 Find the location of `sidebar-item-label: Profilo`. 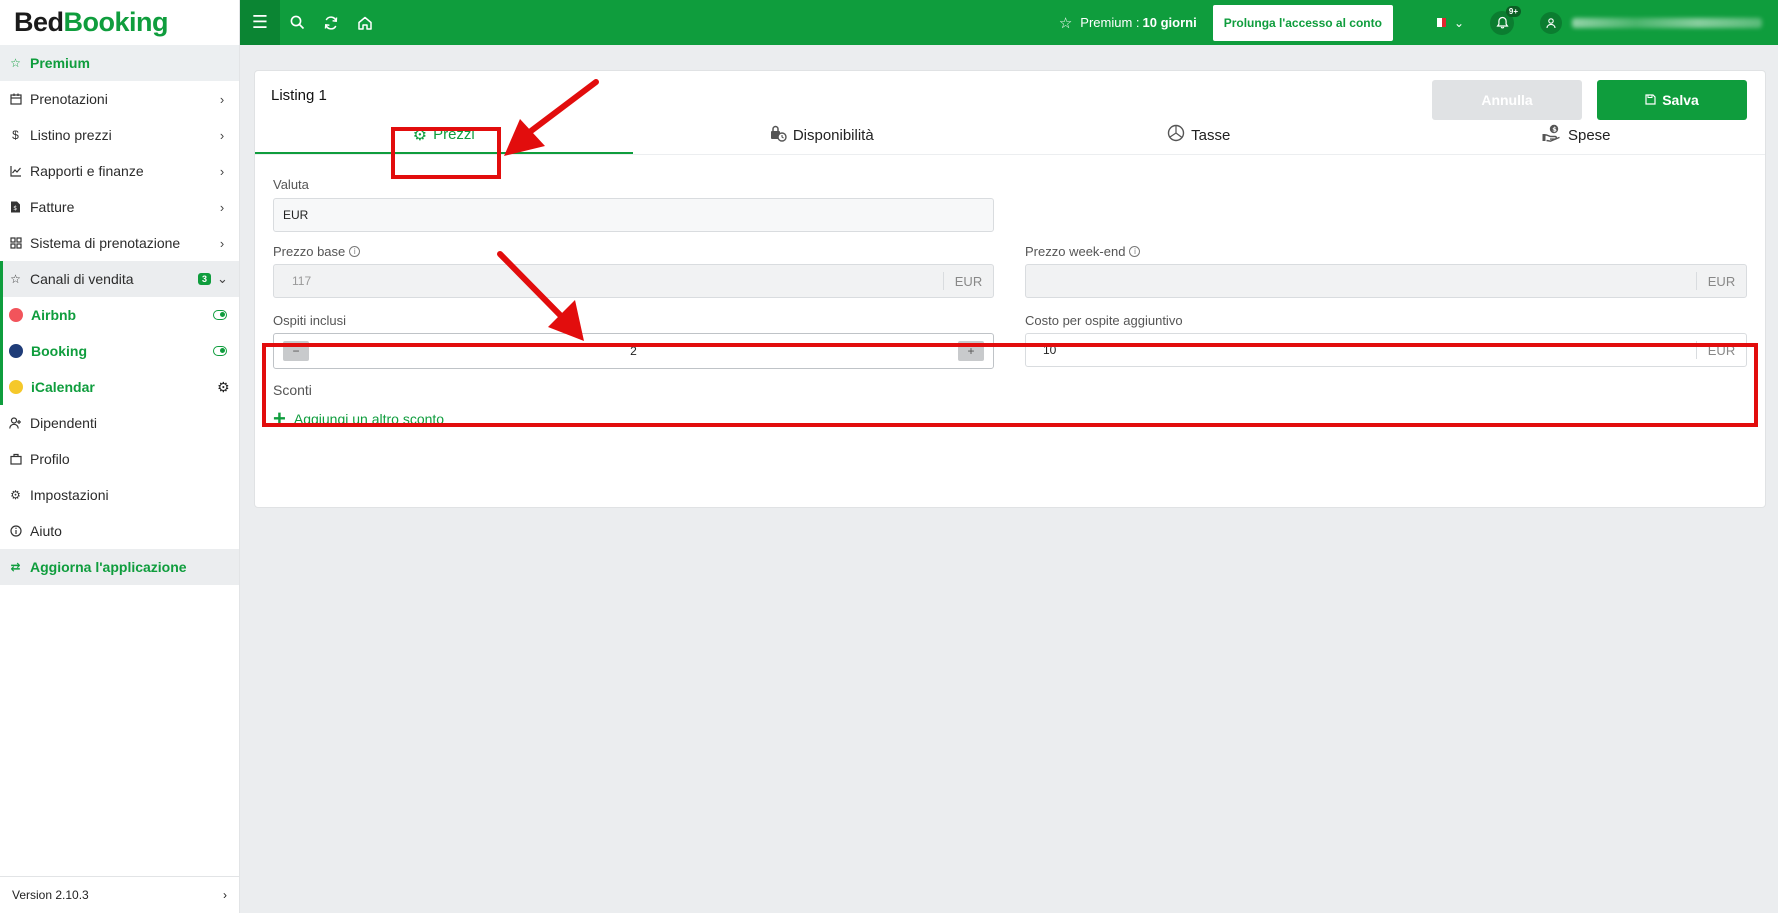

sidebar-item-label: Profilo is located at coordinates (50, 459).